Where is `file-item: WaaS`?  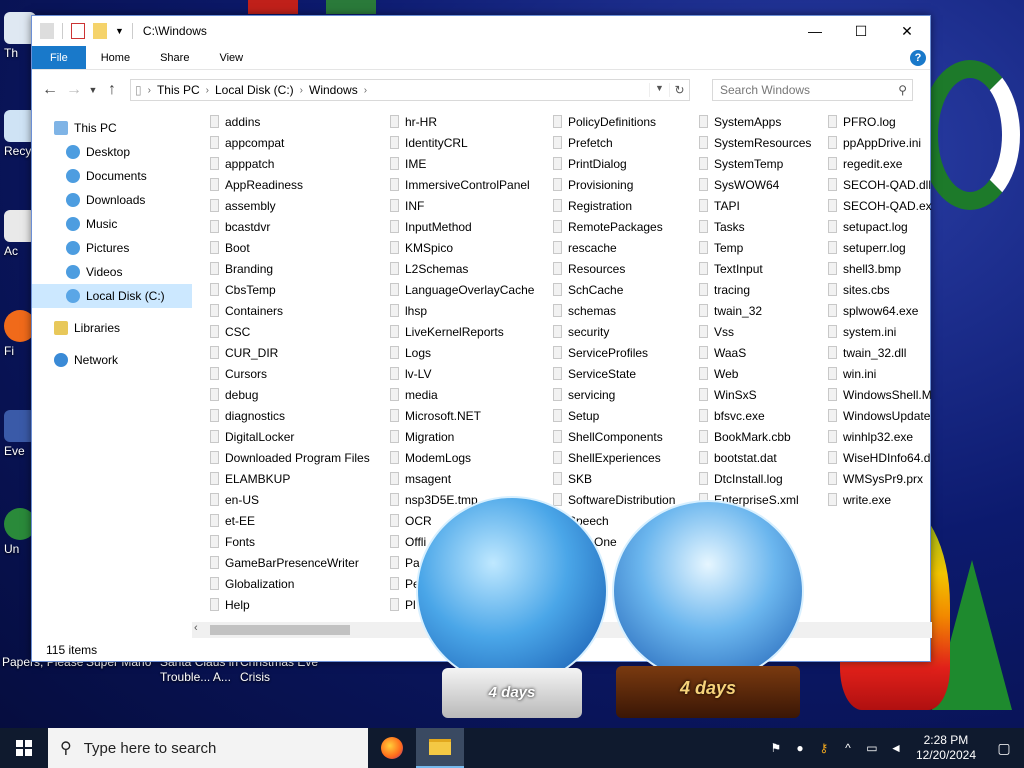 file-item: WaaS is located at coordinates (755, 352).